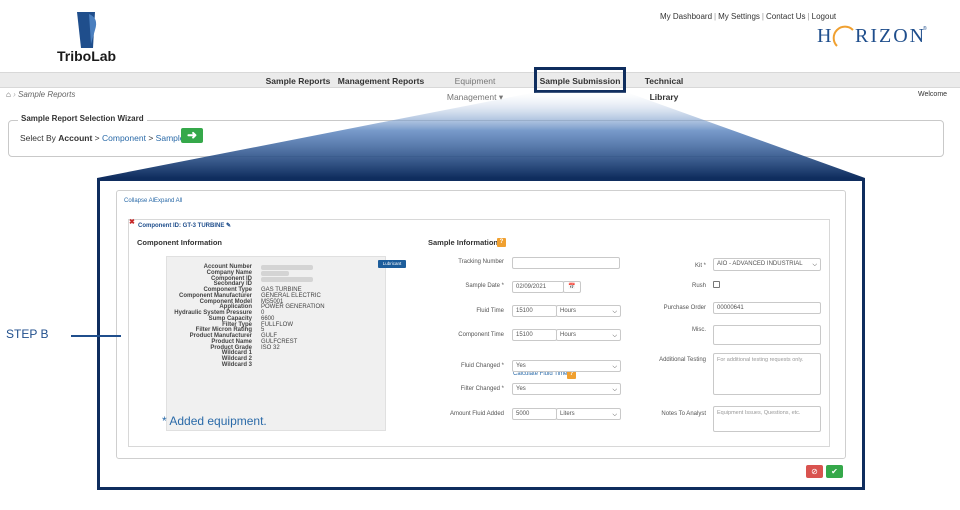 The height and width of the screenshot is (510, 960). What do you see at coordinates (760, 264) in the screenshot?
I see `kit-value: AIO - ADVANCED INDUSTRIAL` at bounding box center [760, 264].